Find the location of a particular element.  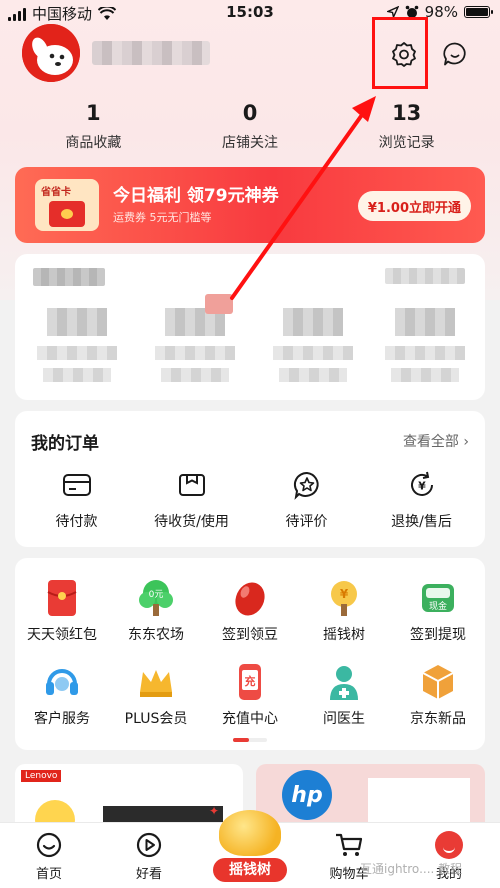

refund-icon: ¥ is located at coordinates (421, 483).